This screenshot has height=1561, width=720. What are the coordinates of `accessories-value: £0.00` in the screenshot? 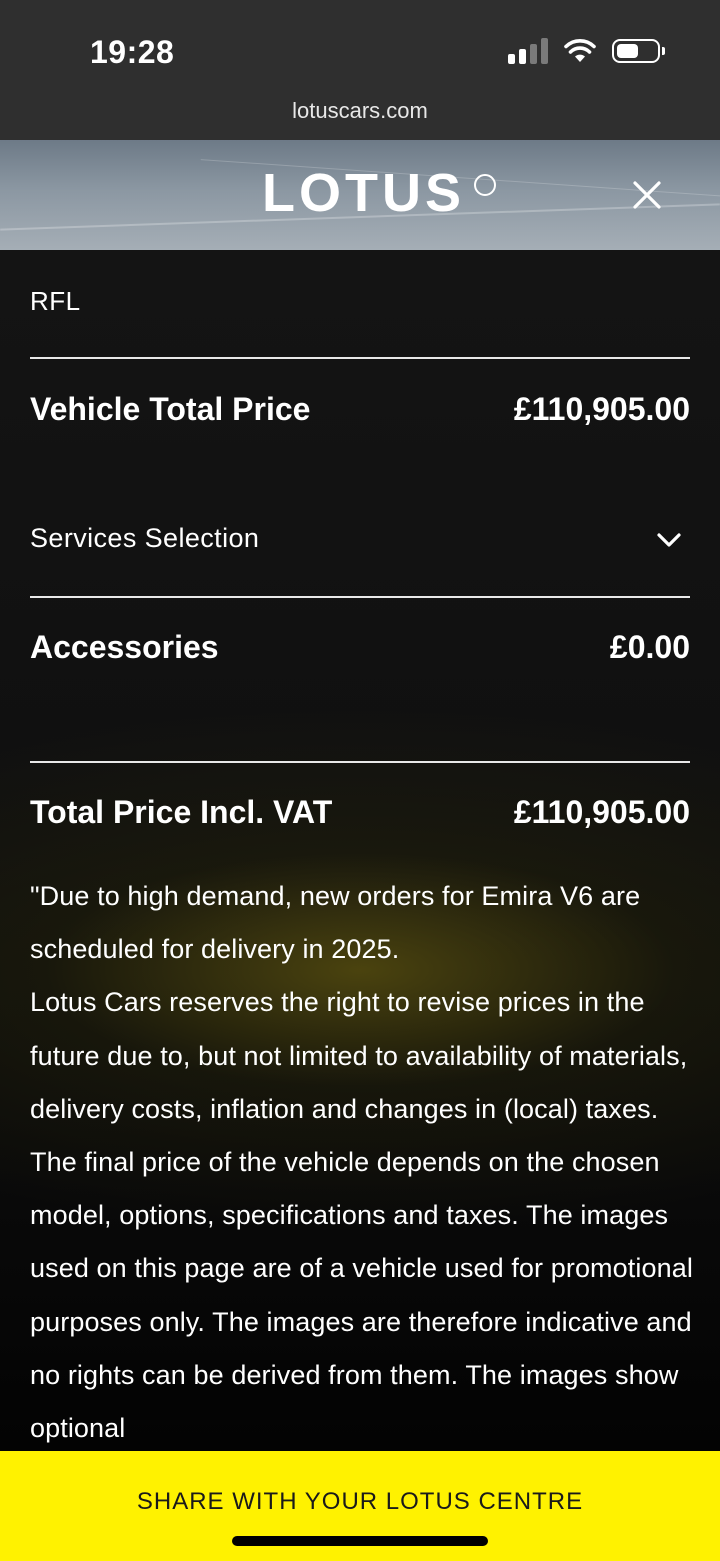 It's located at (649, 647).